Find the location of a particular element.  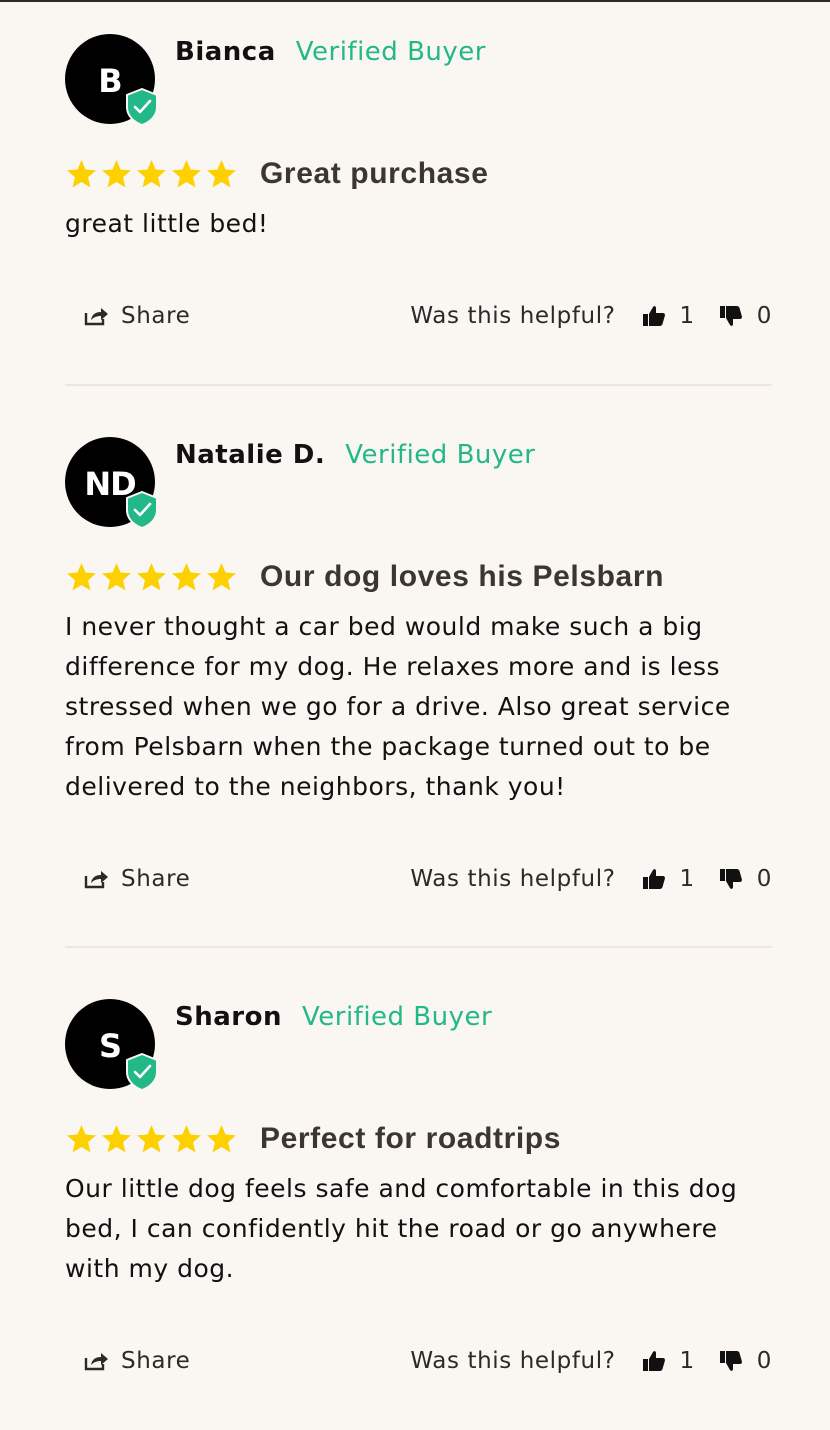

rating-row: Our dog loves his Pelsbarn is located at coordinates (418, 577).